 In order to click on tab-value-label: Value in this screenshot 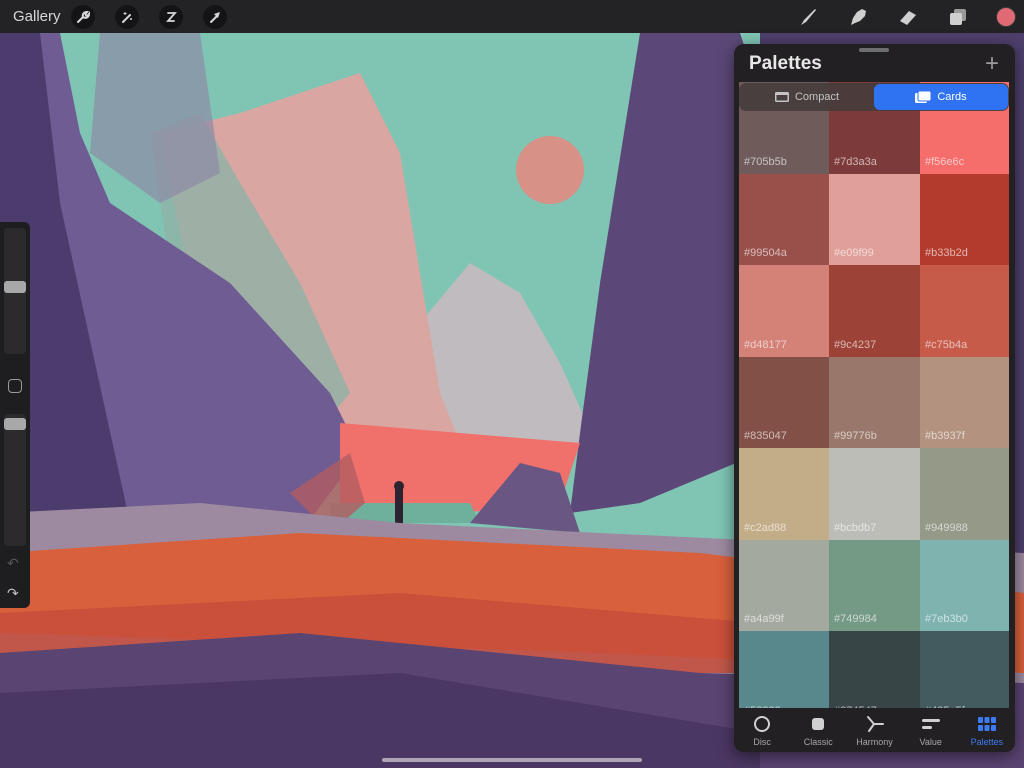, I will do `click(930, 742)`.